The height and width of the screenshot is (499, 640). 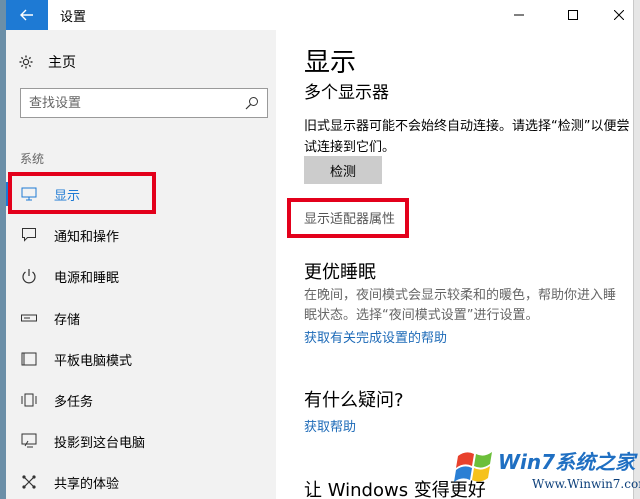 I want to click on tablet-icon, so click(x=29, y=359).